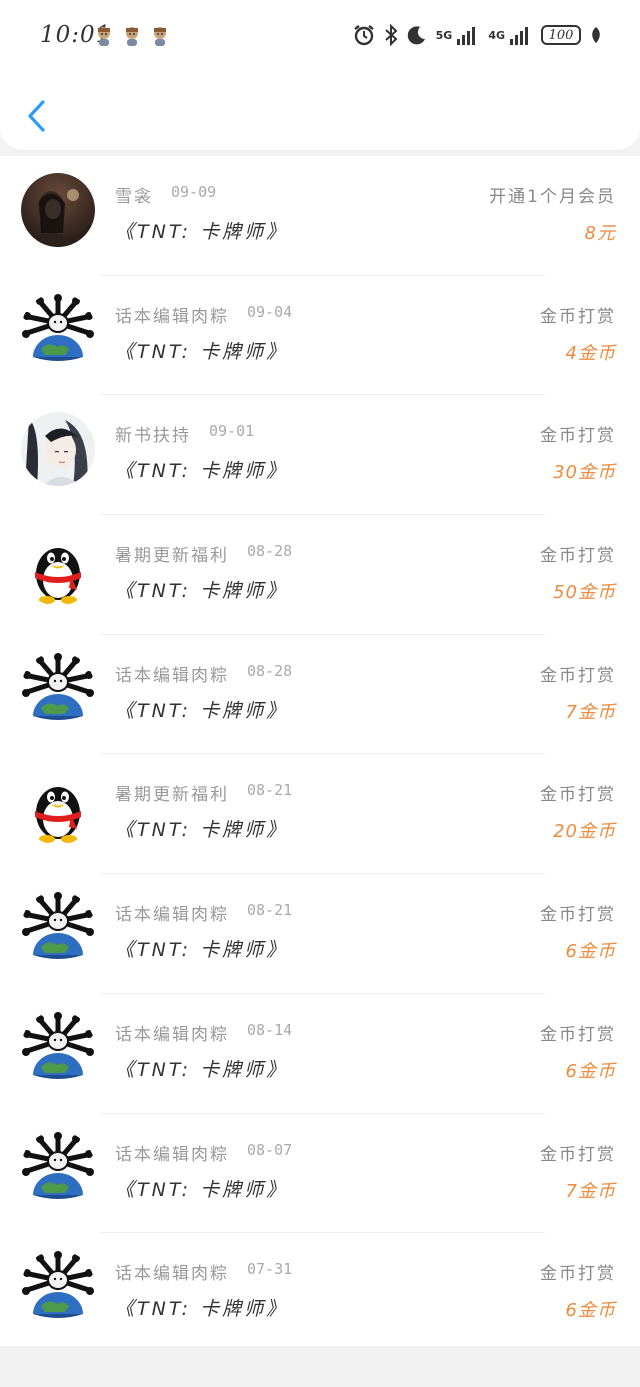  Describe the element at coordinates (477, 35) in the screenshot. I see `system-icons: 5G 4G 100` at that location.